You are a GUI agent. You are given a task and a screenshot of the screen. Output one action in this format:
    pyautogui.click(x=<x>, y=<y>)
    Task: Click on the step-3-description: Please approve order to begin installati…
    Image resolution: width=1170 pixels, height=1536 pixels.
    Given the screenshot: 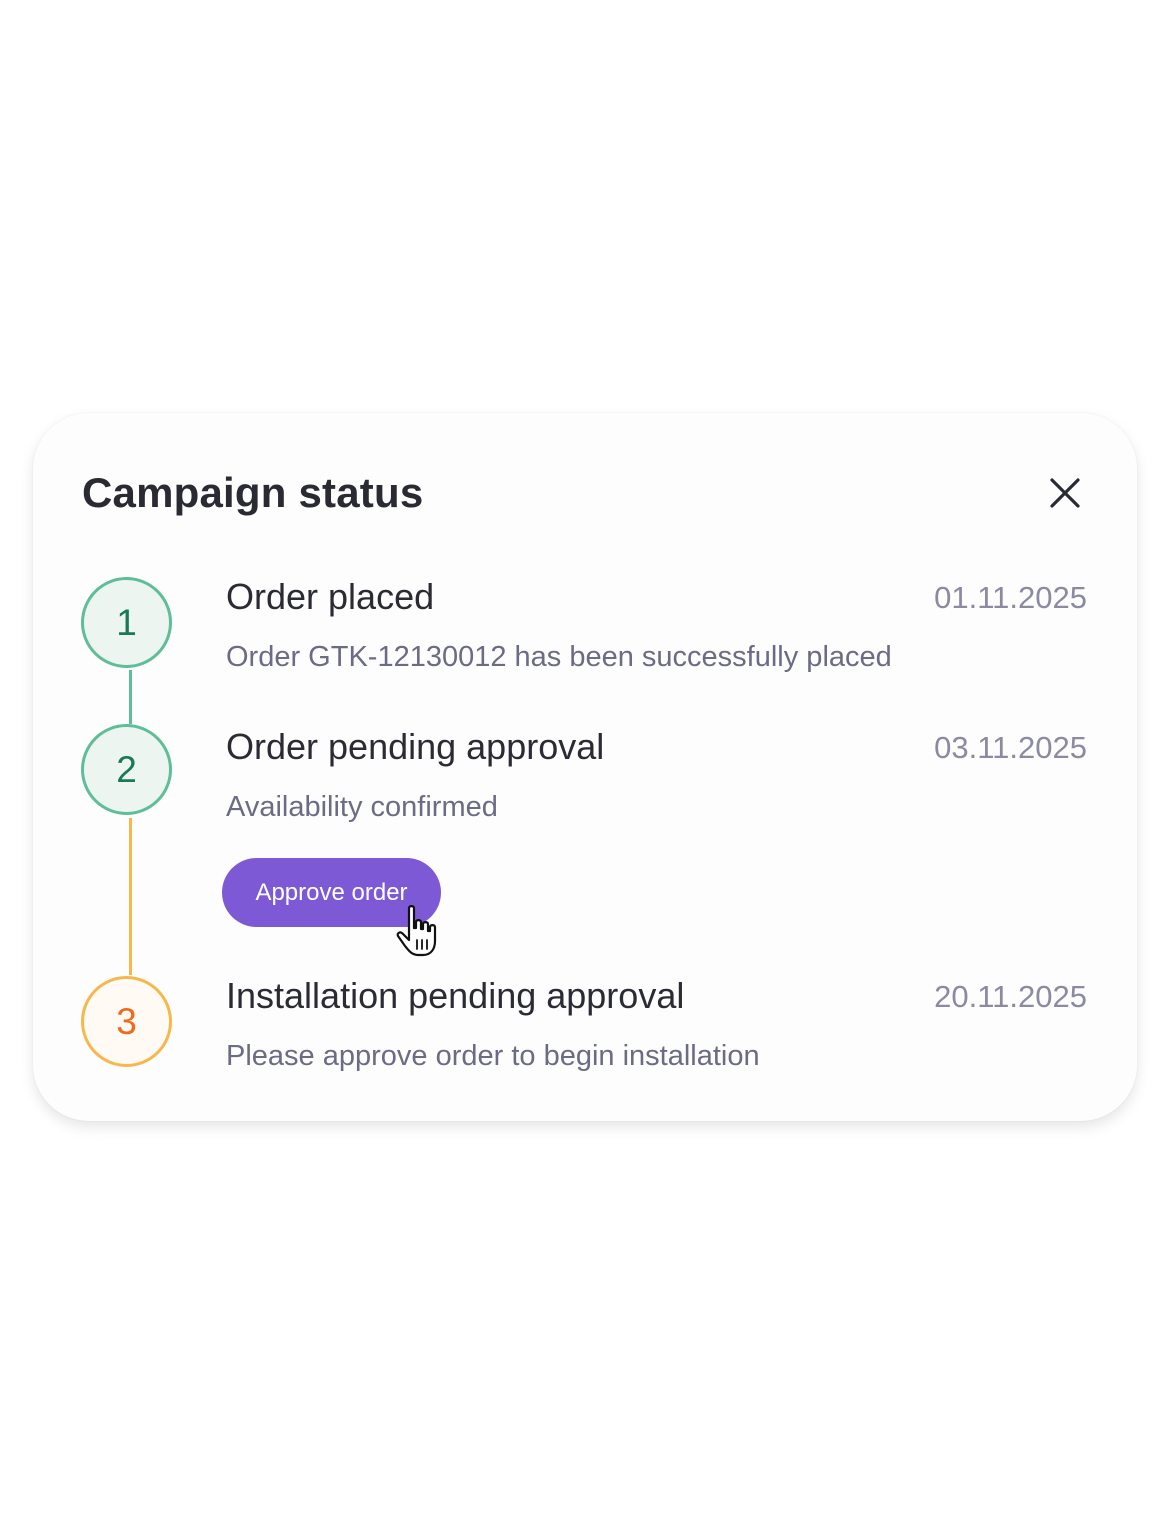 What is the action you would take?
    pyautogui.click(x=493, y=1056)
    